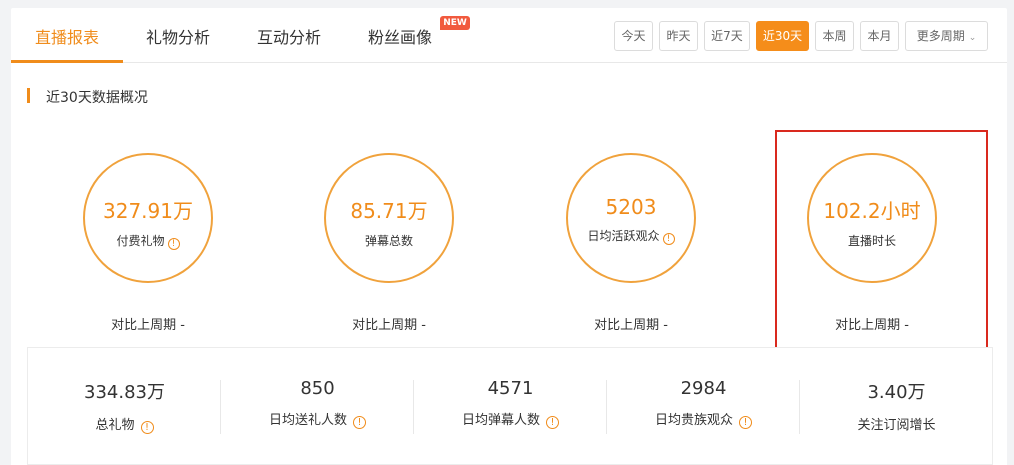 This screenshot has width=1014, height=465. What do you see at coordinates (500, 420) in the screenshot?
I see `stat-daily-danmaku-users-label: 日均弹幕人数` at bounding box center [500, 420].